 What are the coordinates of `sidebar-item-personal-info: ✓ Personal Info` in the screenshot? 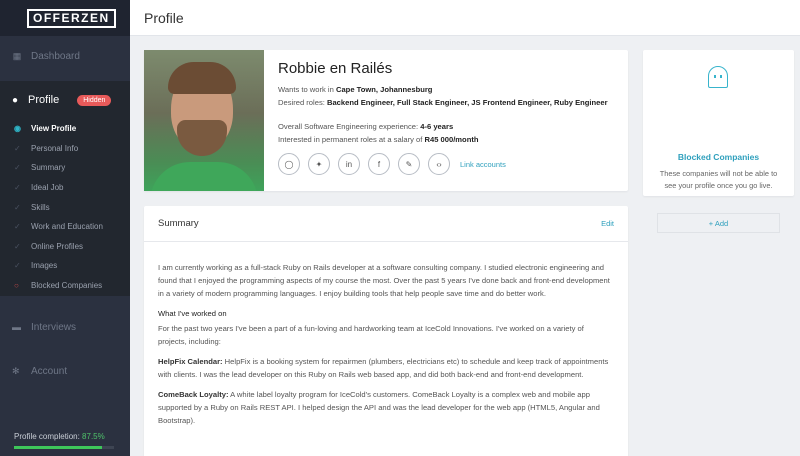 It's located at (65, 149).